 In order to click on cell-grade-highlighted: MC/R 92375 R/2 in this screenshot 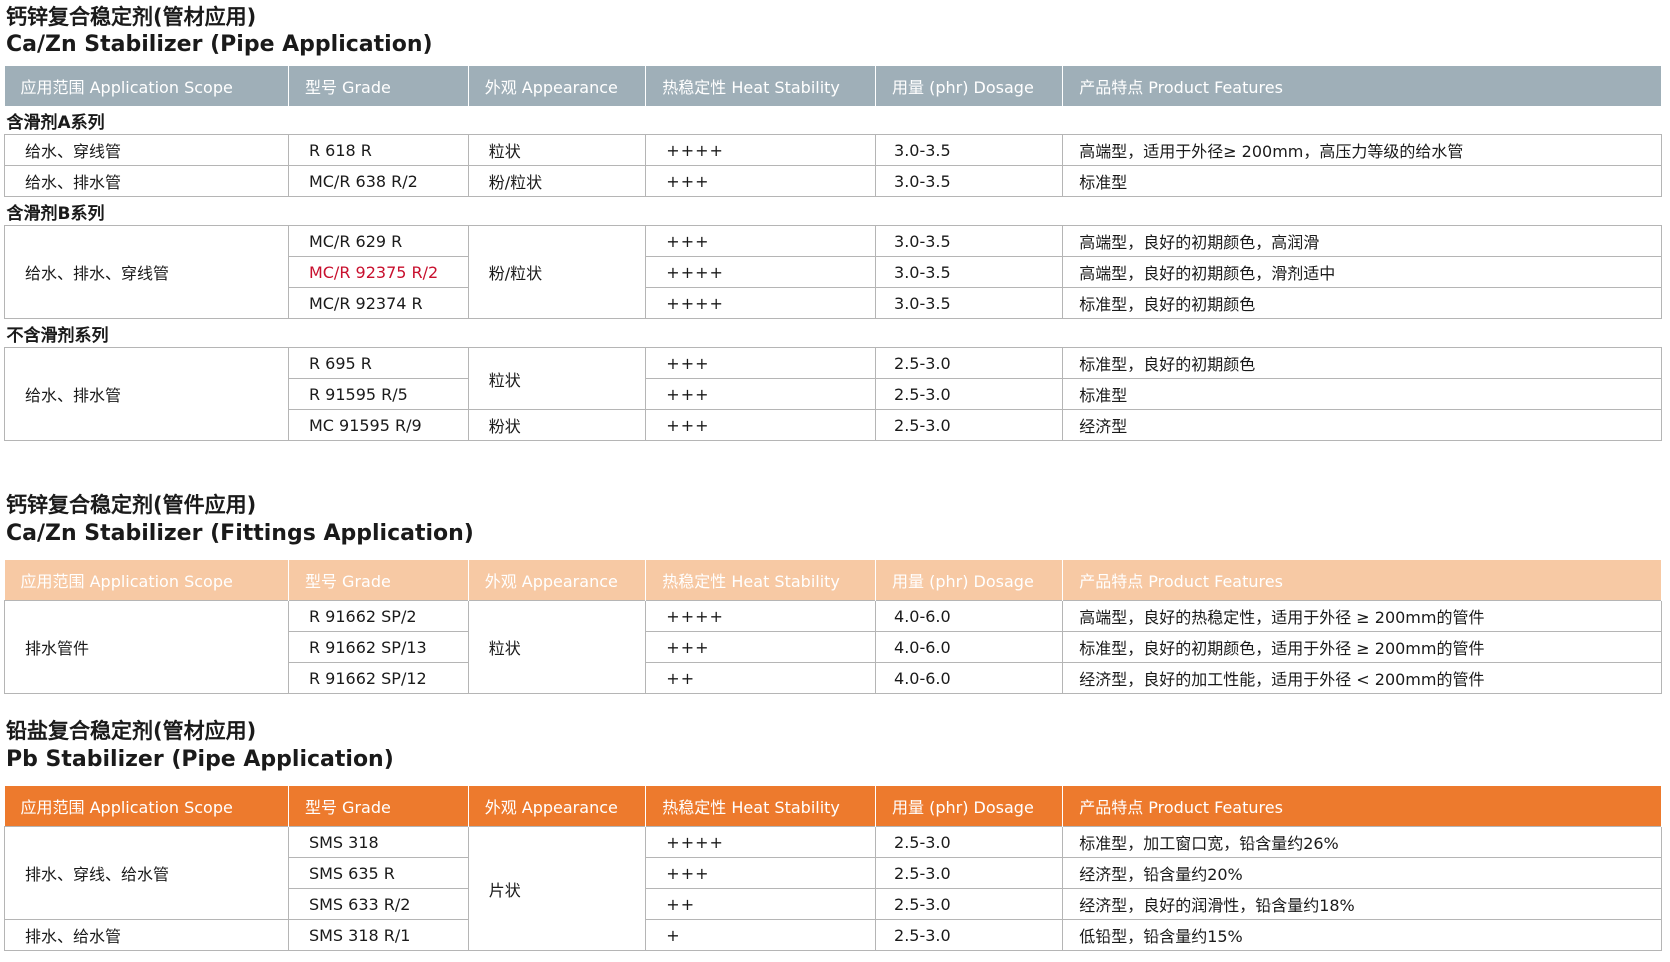, I will do `click(378, 272)`.